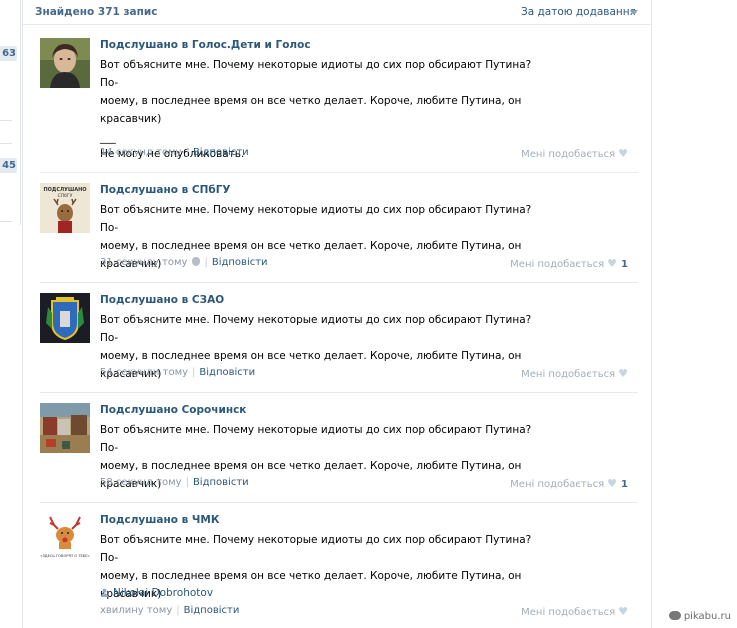 Image resolution: width=737 pixels, height=628 pixels. Describe the element at coordinates (136, 610) in the screenshot. I see `post-timestamp: хвилину тому` at that location.